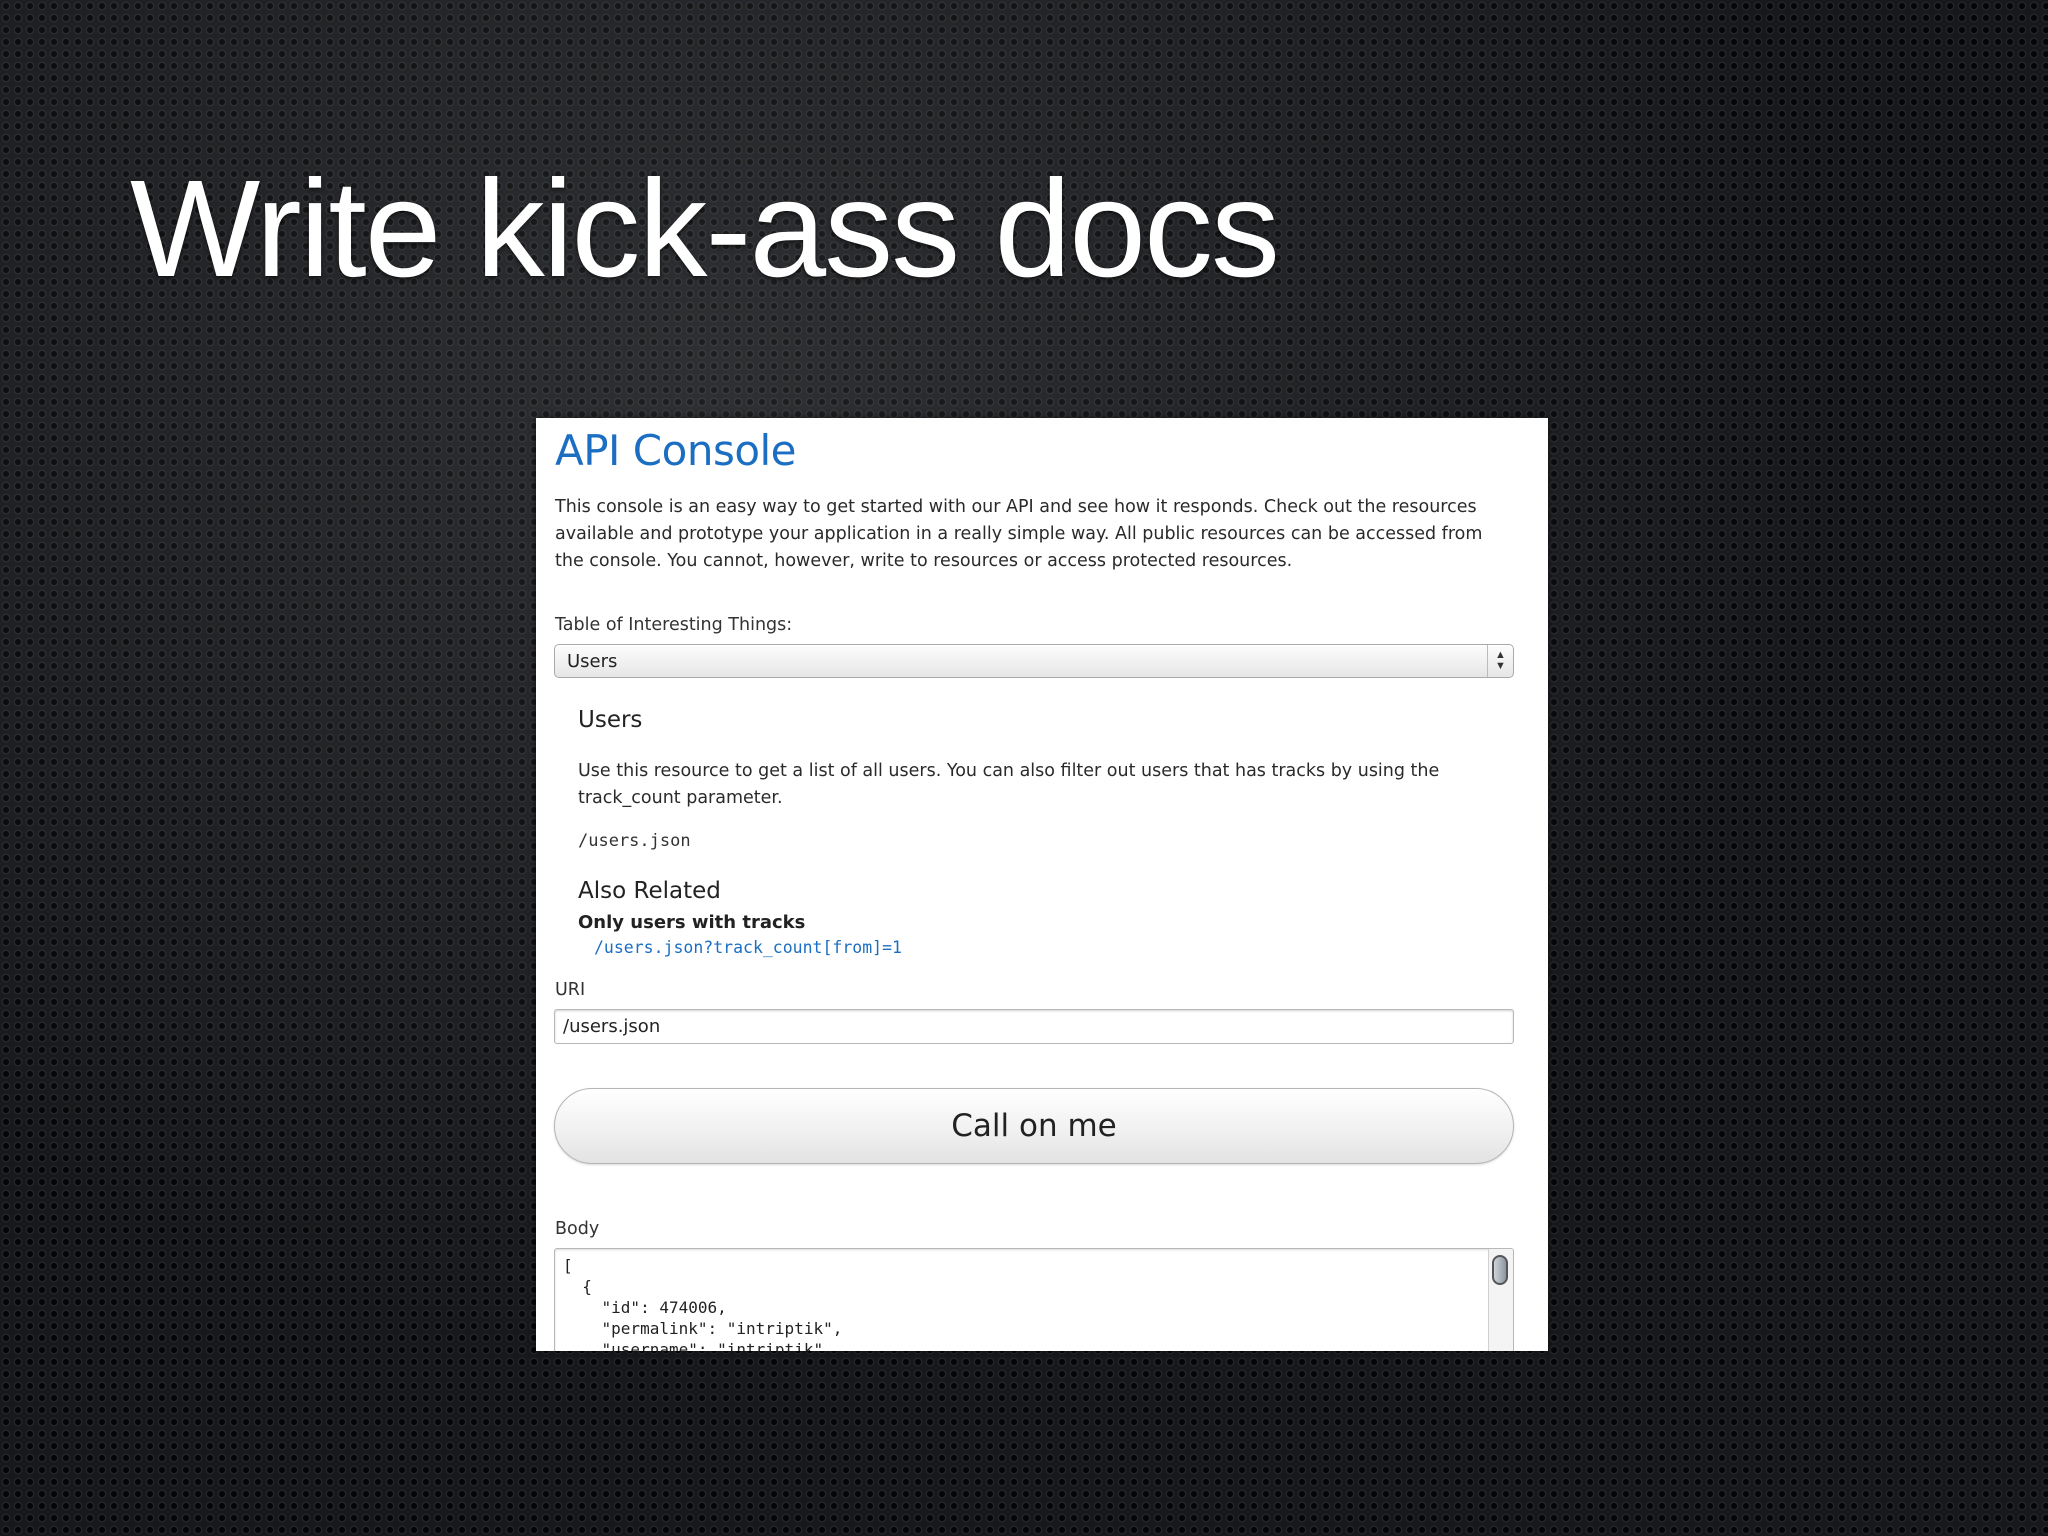  I want to click on table-label: Table of Interesting Things:, so click(674, 625).